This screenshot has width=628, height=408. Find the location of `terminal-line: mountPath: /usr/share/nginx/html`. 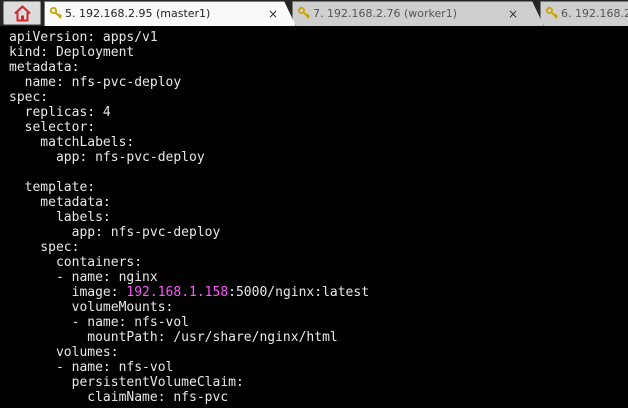

terminal-line: mountPath: /usr/share/nginx/html is located at coordinates (173, 337).